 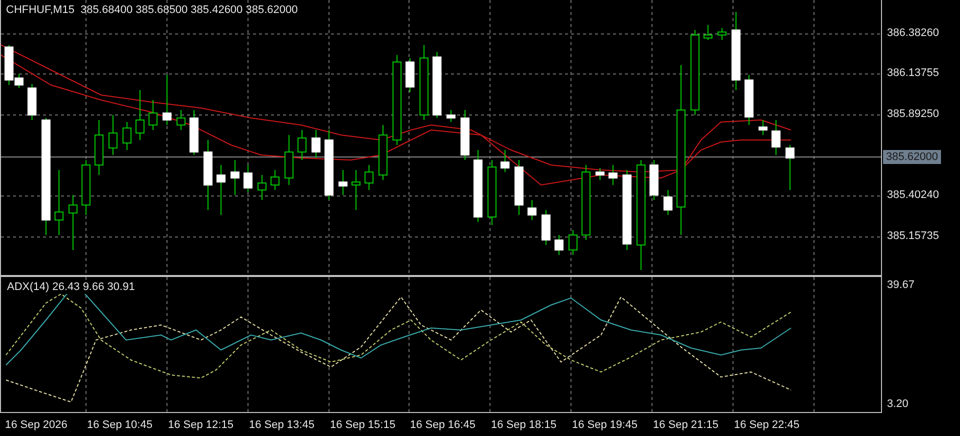 What do you see at coordinates (363, 425) in the screenshot?
I see `time-label: 16 Sep 15:15` at bounding box center [363, 425].